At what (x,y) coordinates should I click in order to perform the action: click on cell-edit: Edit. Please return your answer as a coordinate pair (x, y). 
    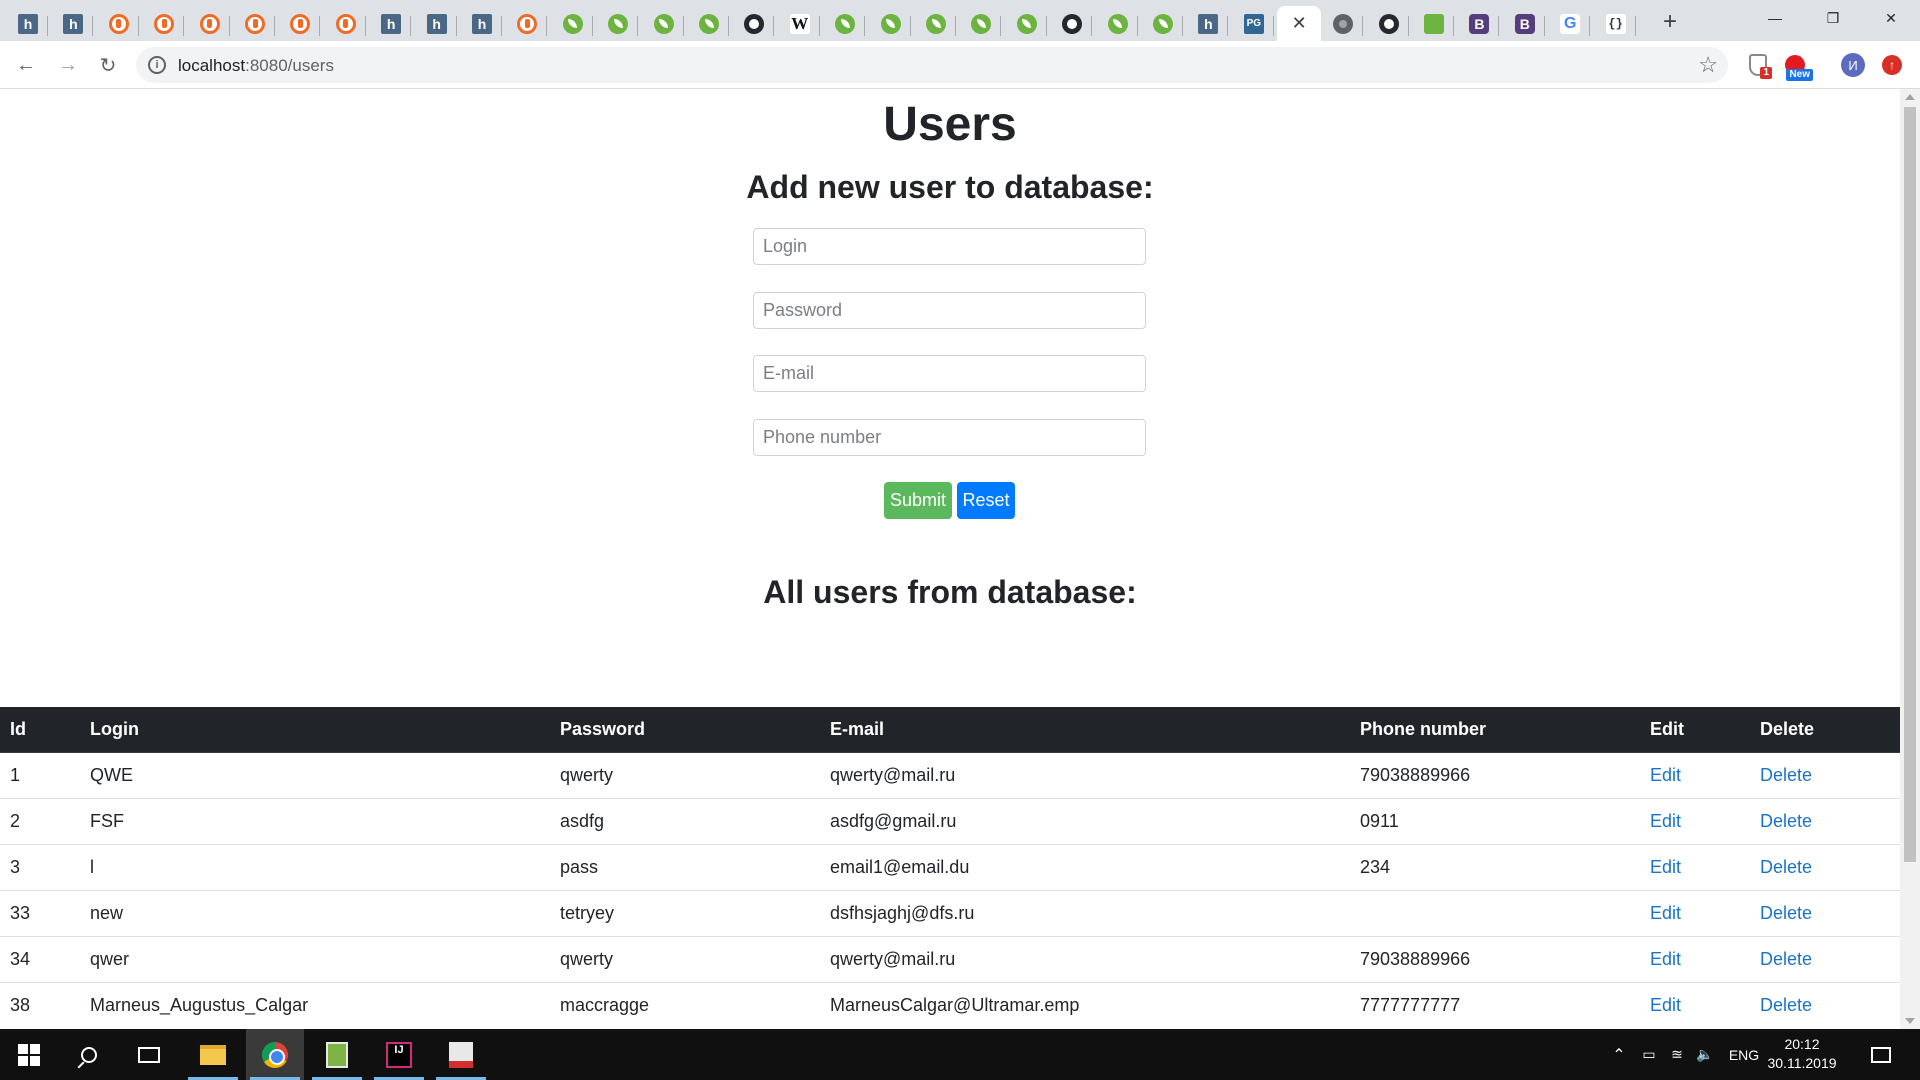
    Looking at the image, I should click on (1695, 912).